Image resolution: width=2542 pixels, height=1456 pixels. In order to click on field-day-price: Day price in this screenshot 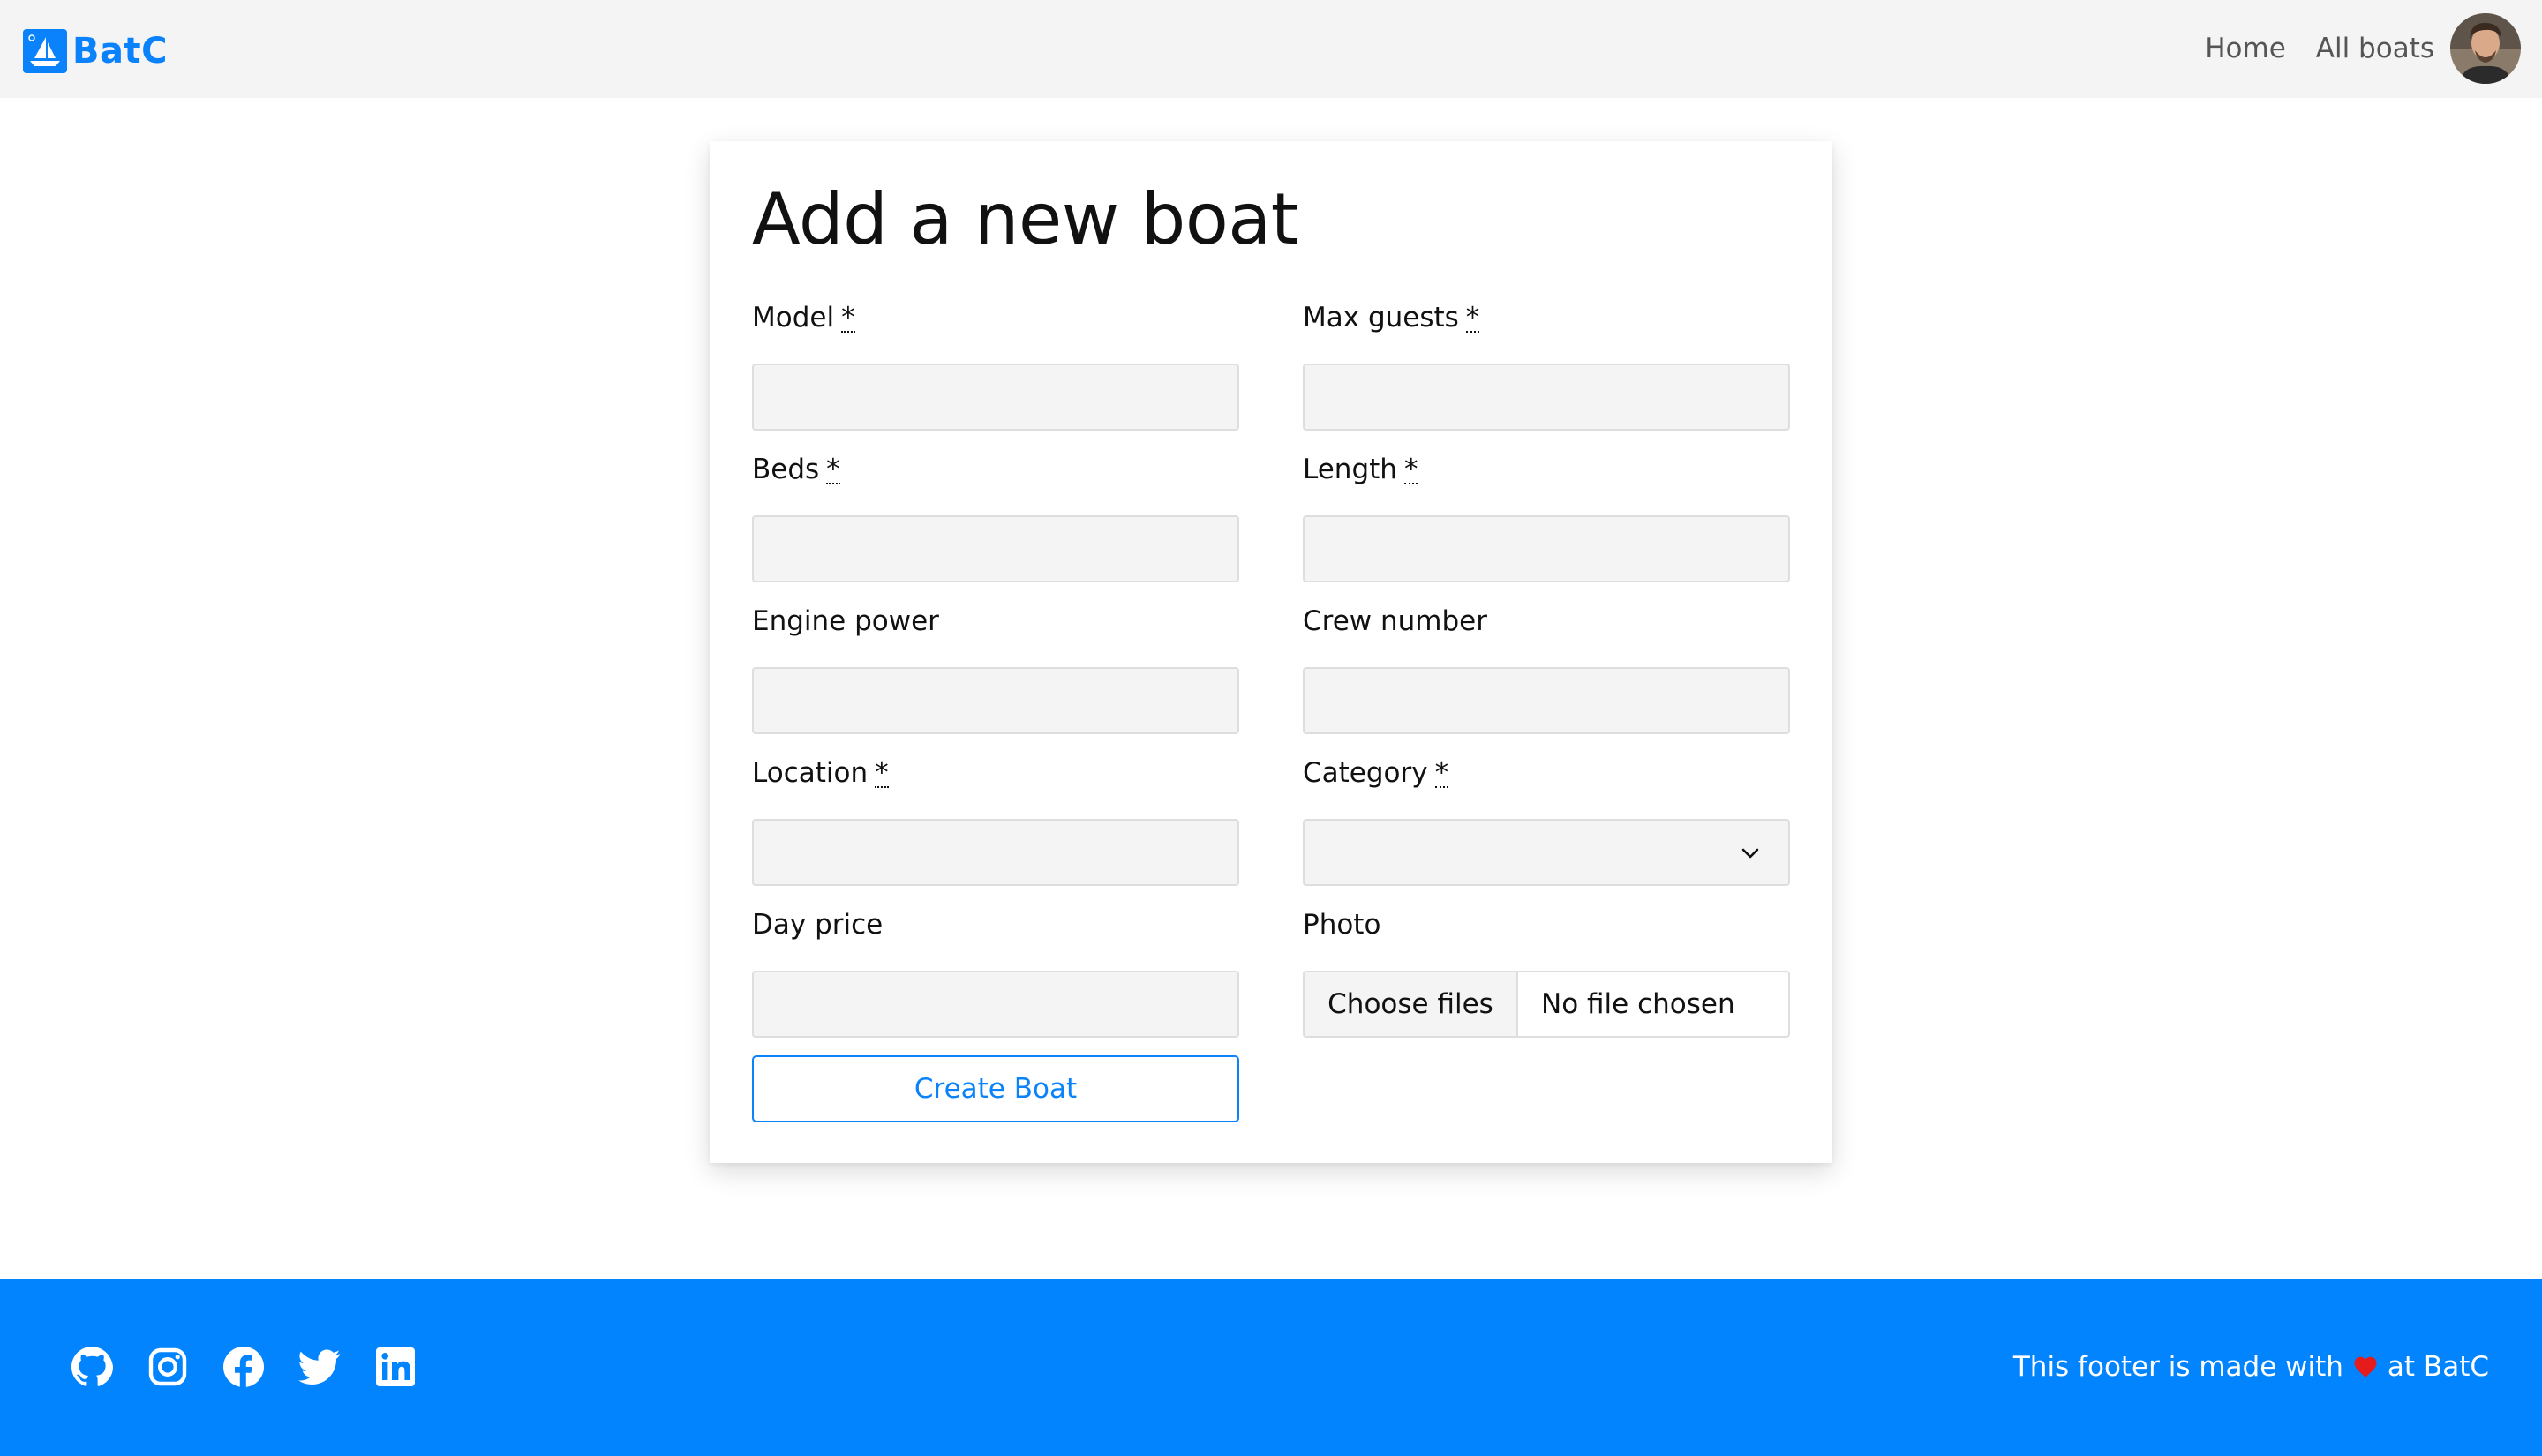, I will do `click(996, 972)`.